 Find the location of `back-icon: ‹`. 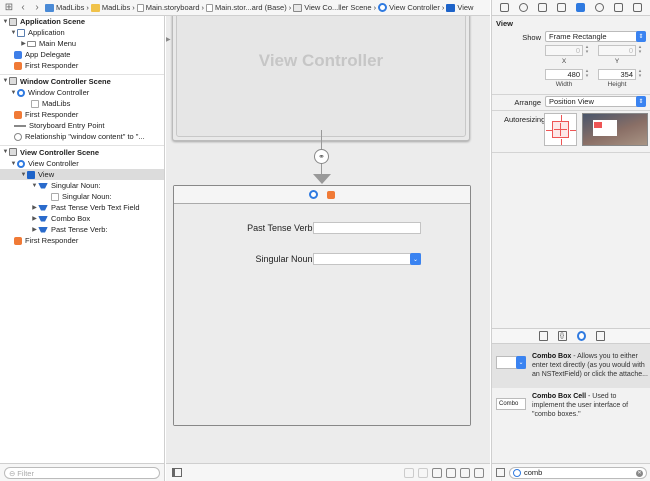

back-icon: ‹ is located at coordinates (23, 8).